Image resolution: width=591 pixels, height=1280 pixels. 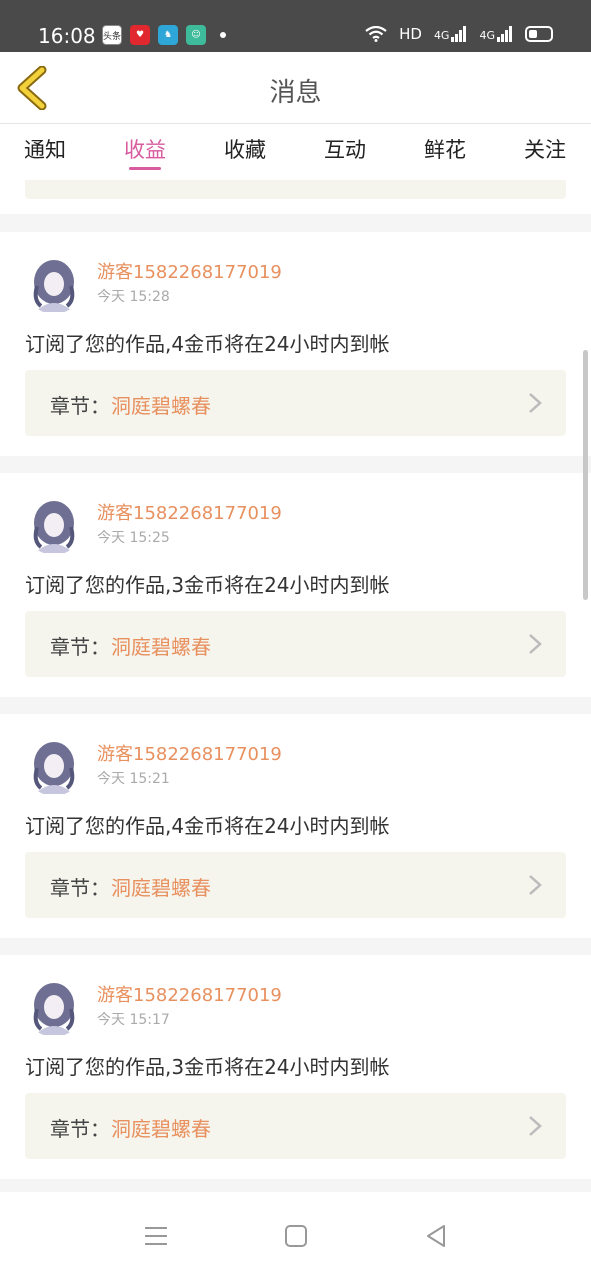 I want to click on status-app-icons: 头条 ♥ ♞ ☺, so click(x=164, y=35).